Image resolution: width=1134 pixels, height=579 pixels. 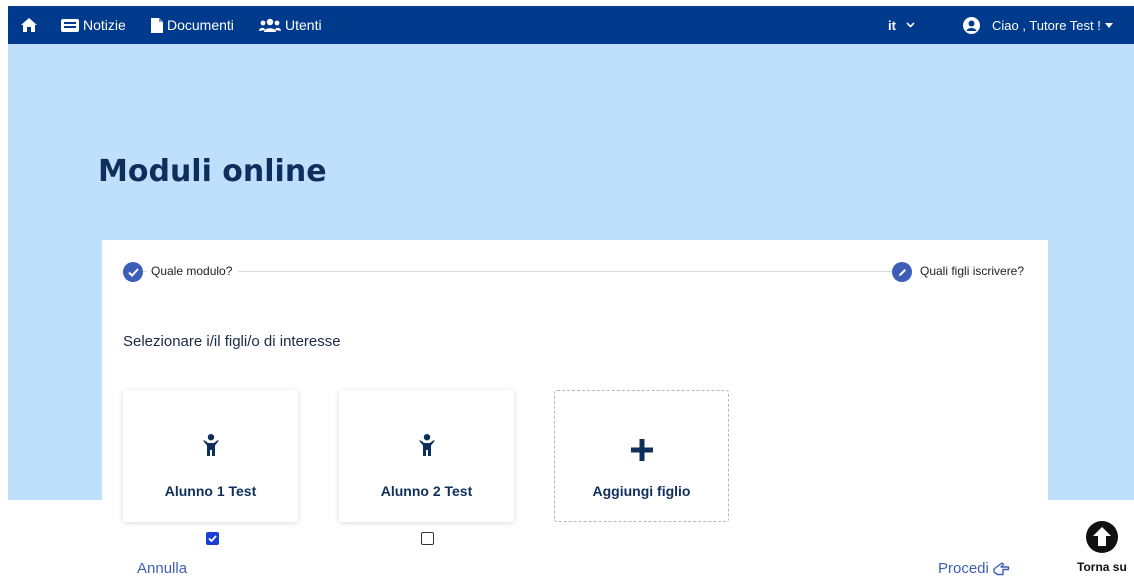 What do you see at coordinates (70, 25) in the screenshot?
I see `newspaper-icon` at bounding box center [70, 25].